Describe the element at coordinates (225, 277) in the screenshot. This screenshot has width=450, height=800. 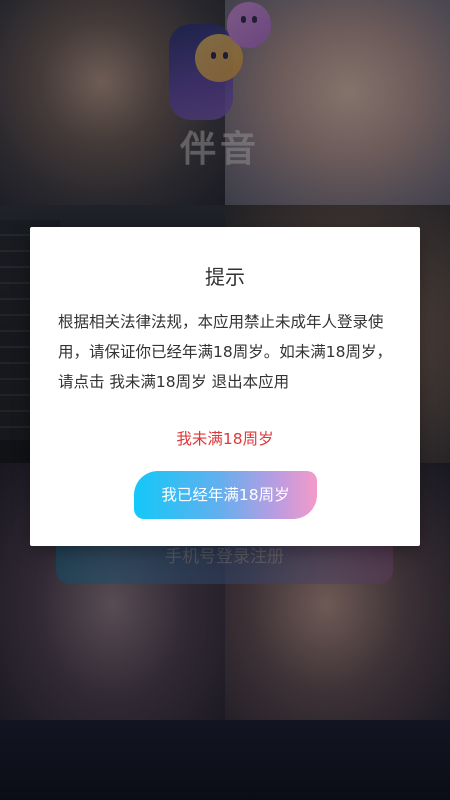
I see `dialog-title: 提示` at that location.